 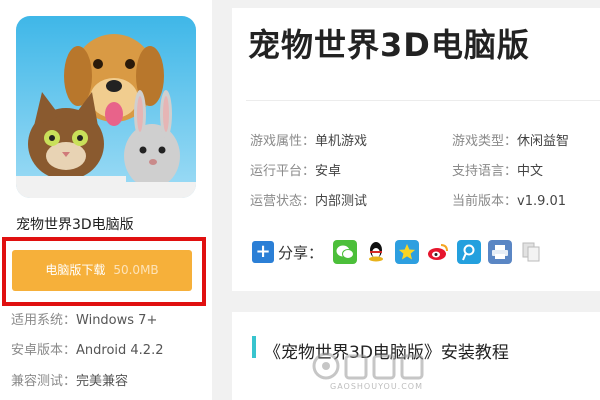 I want to click on info-attribute-key: 游戏属性：, so click(x=283, y=141).